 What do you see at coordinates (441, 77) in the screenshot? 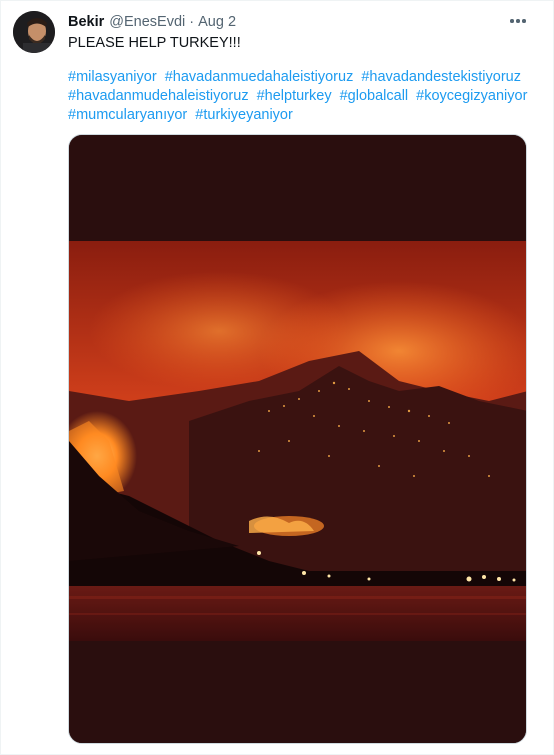
I see `hashtag-link: #havadandestekistiyoruz` at bounding box center [441, 77].